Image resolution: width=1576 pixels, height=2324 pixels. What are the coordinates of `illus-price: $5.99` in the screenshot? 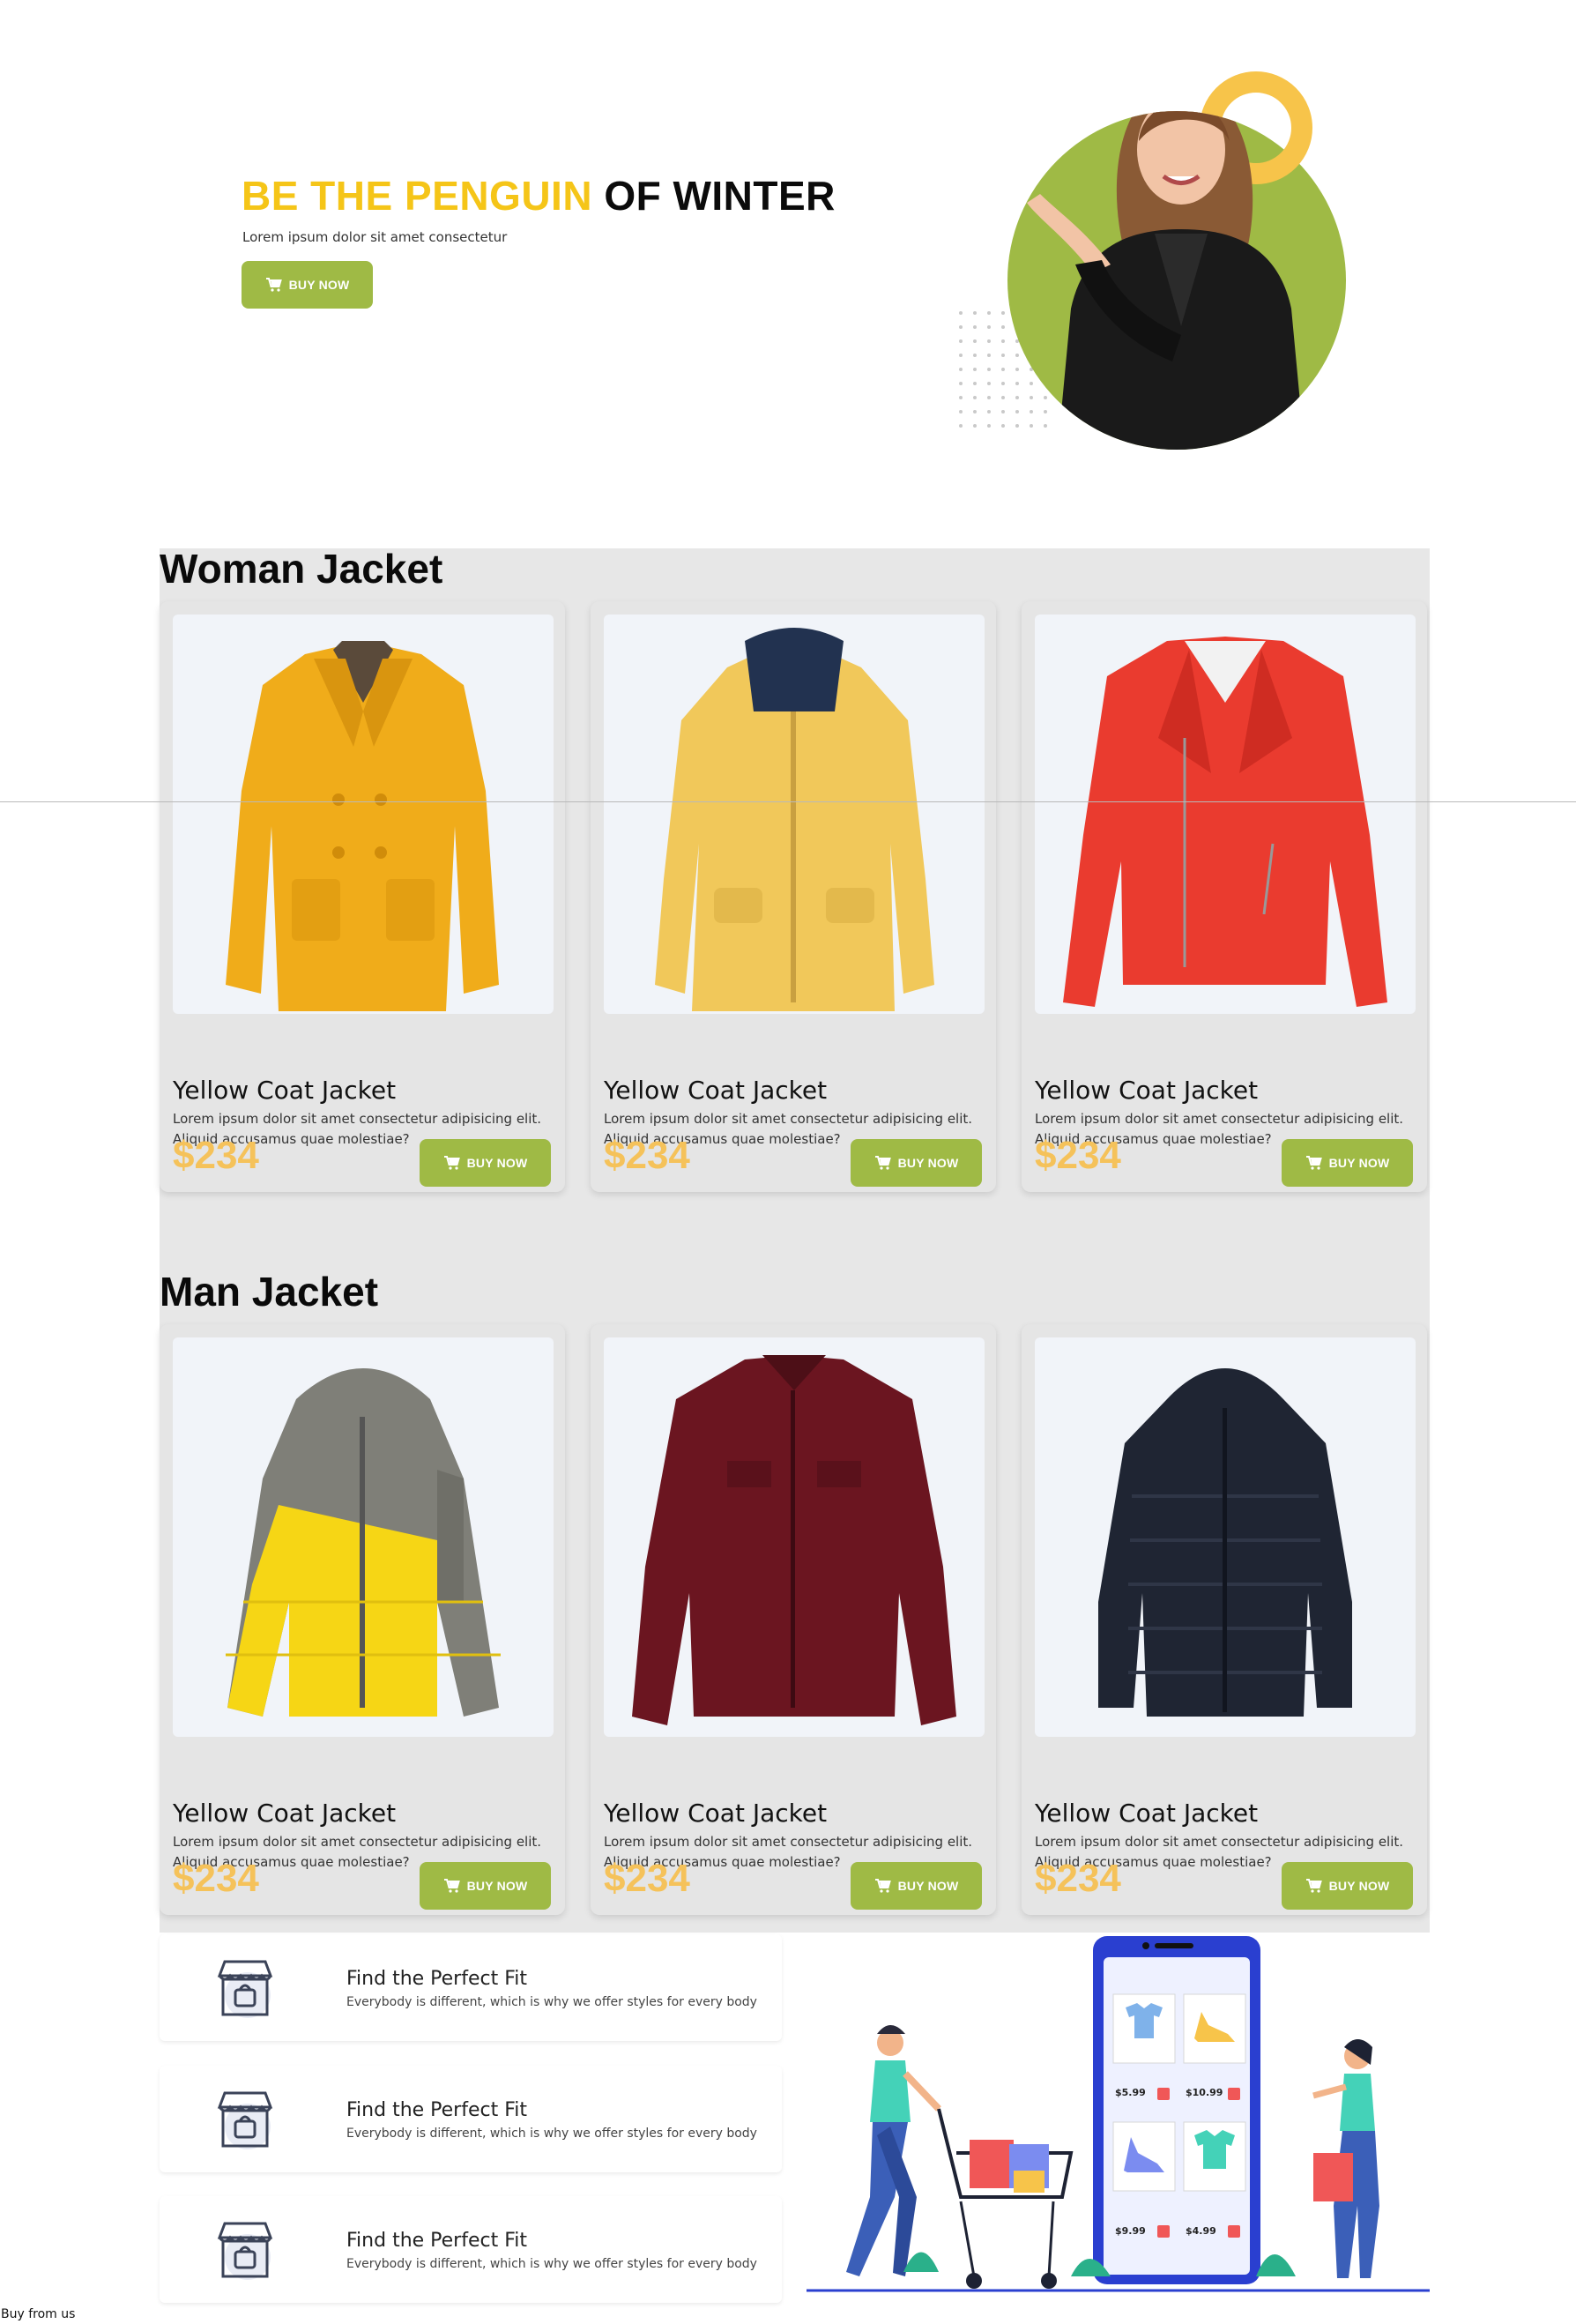 It's located at (1130, 2092).